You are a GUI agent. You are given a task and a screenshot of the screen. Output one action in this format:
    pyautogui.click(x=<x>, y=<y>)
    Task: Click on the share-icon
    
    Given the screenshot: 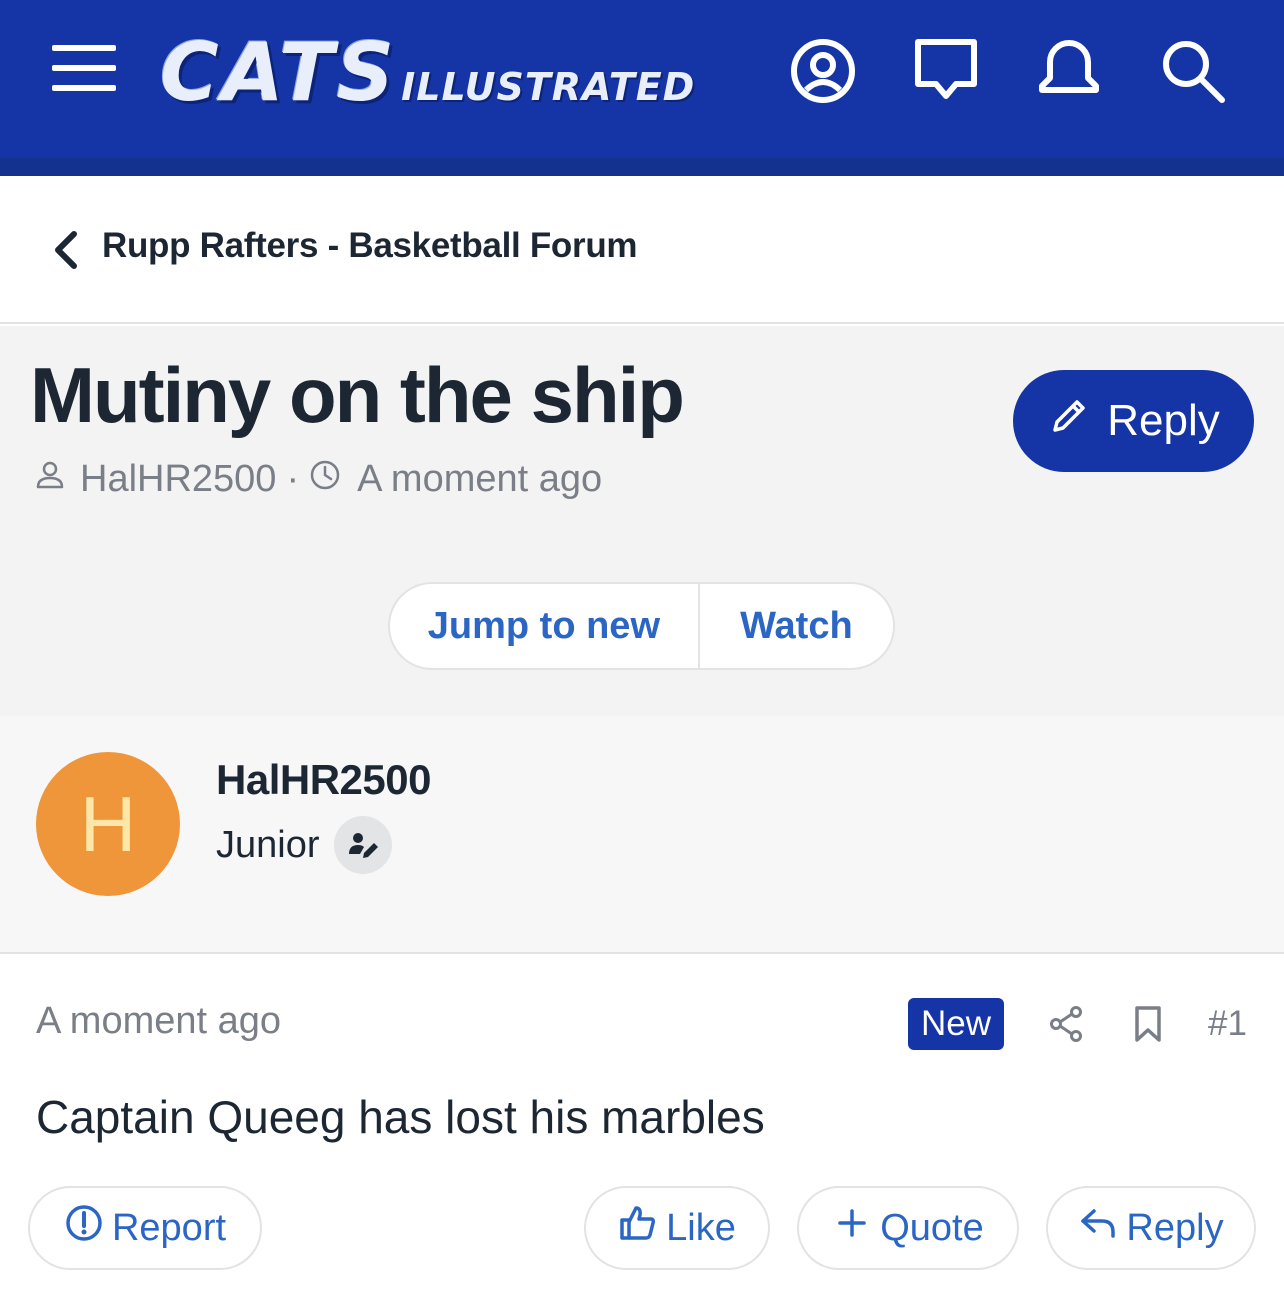 What is the action you would take?
    pyautogui.click(x=1066, y=1024)
    